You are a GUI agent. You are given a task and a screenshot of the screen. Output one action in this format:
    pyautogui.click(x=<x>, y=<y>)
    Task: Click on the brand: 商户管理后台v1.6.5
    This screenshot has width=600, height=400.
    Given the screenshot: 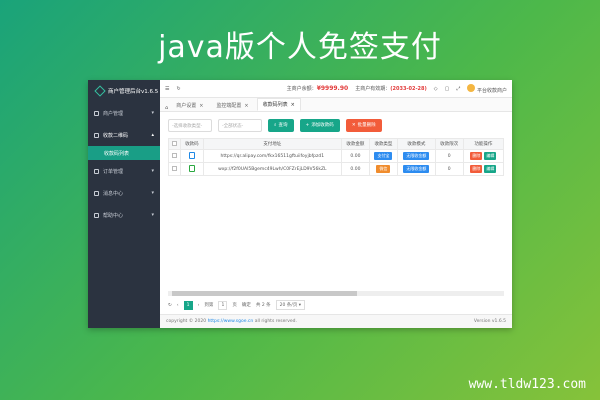 What is the action you would take?
    pyautogui.click(x=124, y=91)
    